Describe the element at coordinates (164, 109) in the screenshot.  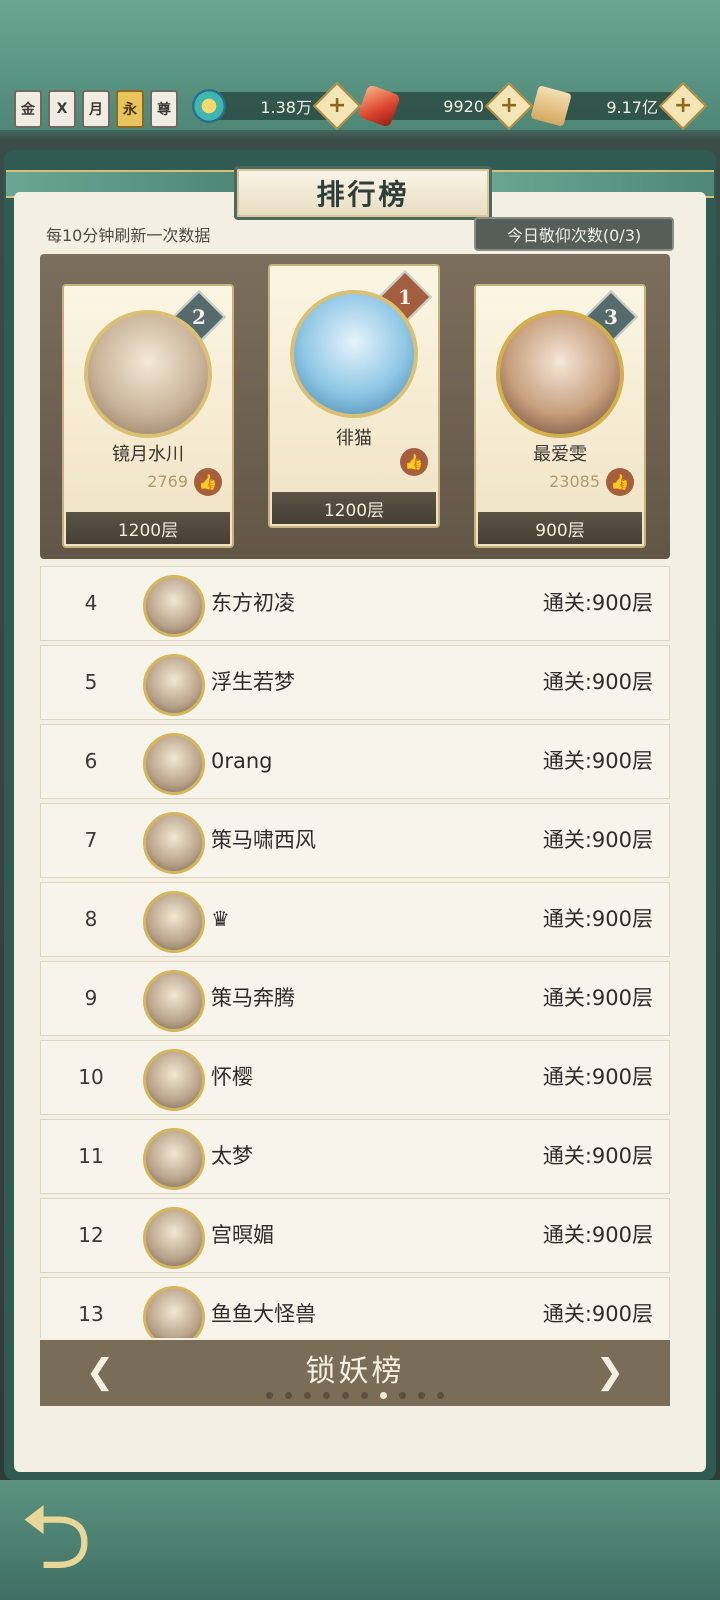
I see `badge-supreme-title: 尊` at that location.